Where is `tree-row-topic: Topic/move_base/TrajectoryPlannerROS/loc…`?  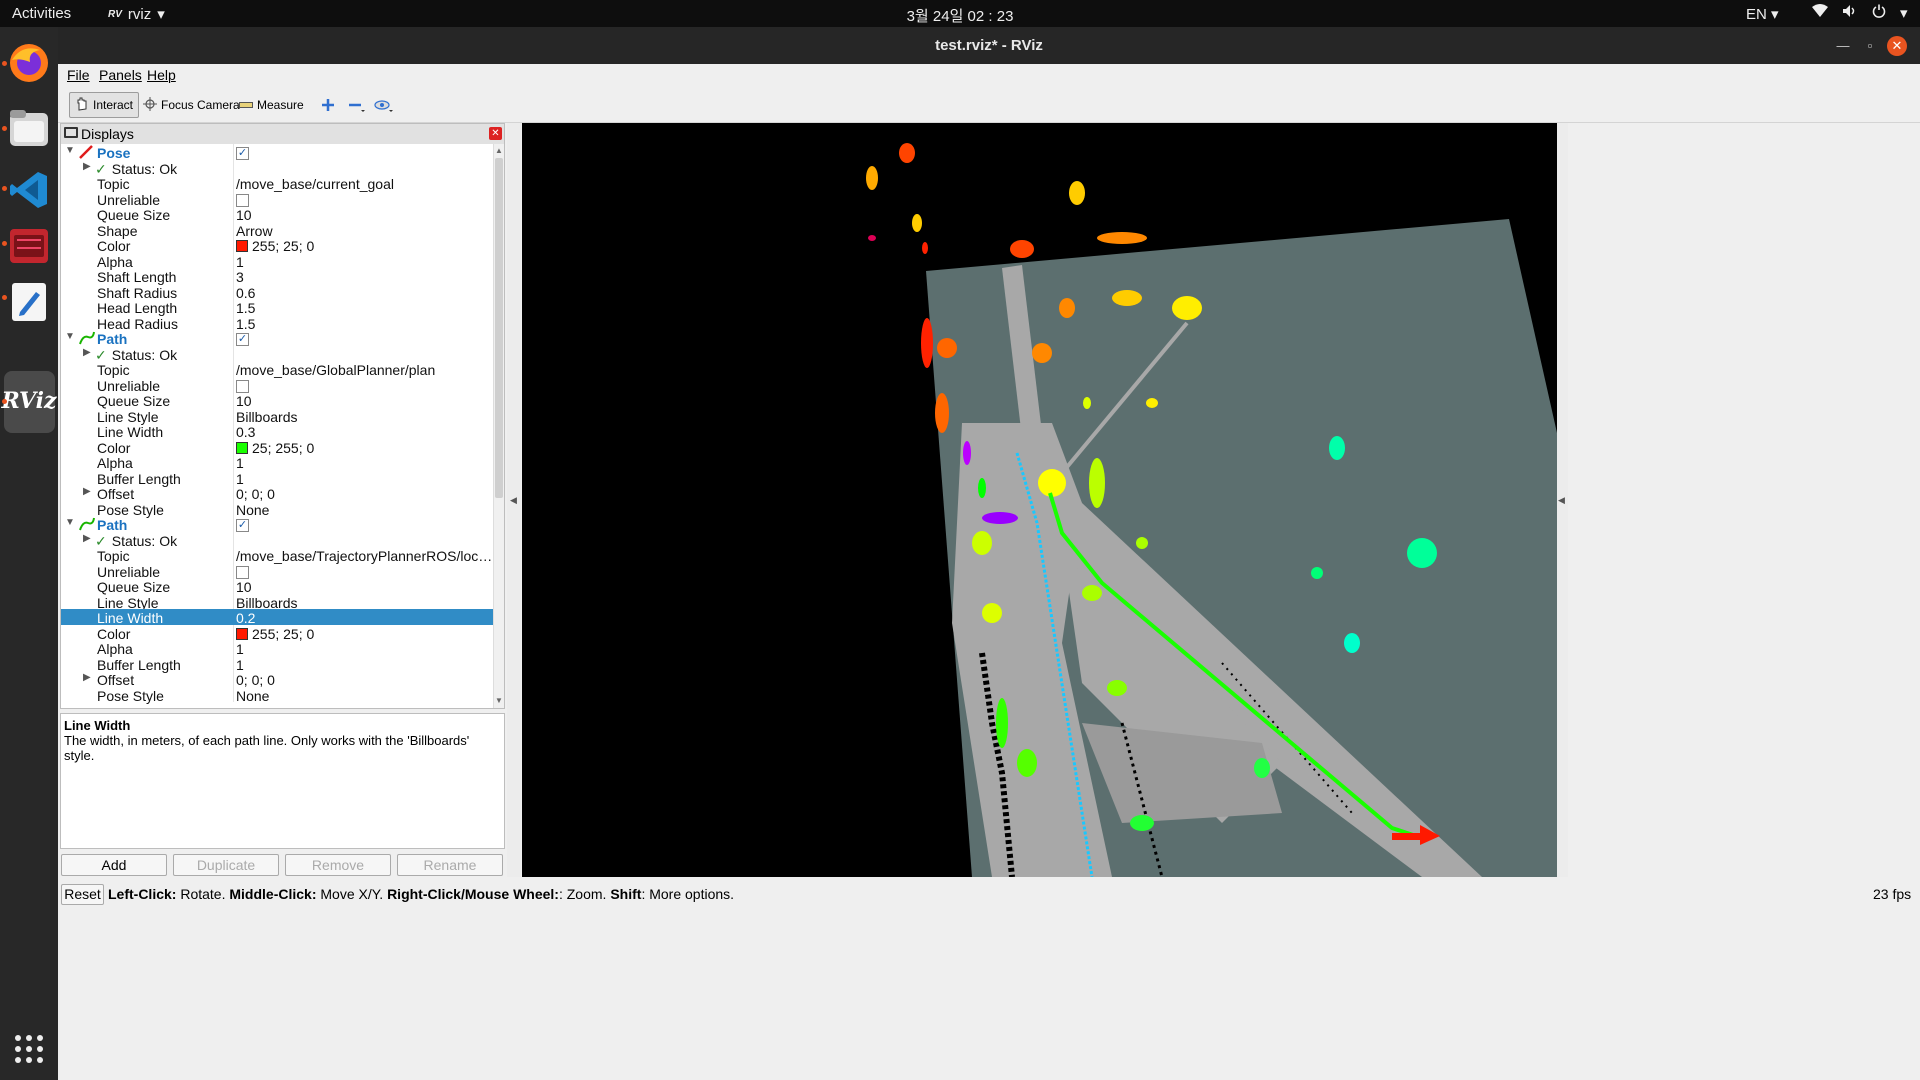
tree-row-topic: Topic/move_base/TrajectoryPlannerROS/loc… is located at coordinates (277, 555).